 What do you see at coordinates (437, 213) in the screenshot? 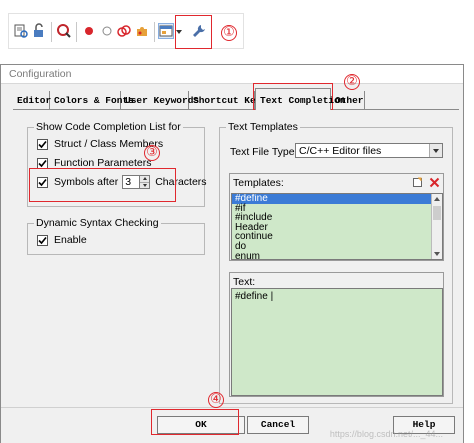
I see `scroll-thumb` at bounding box center [437, 213].